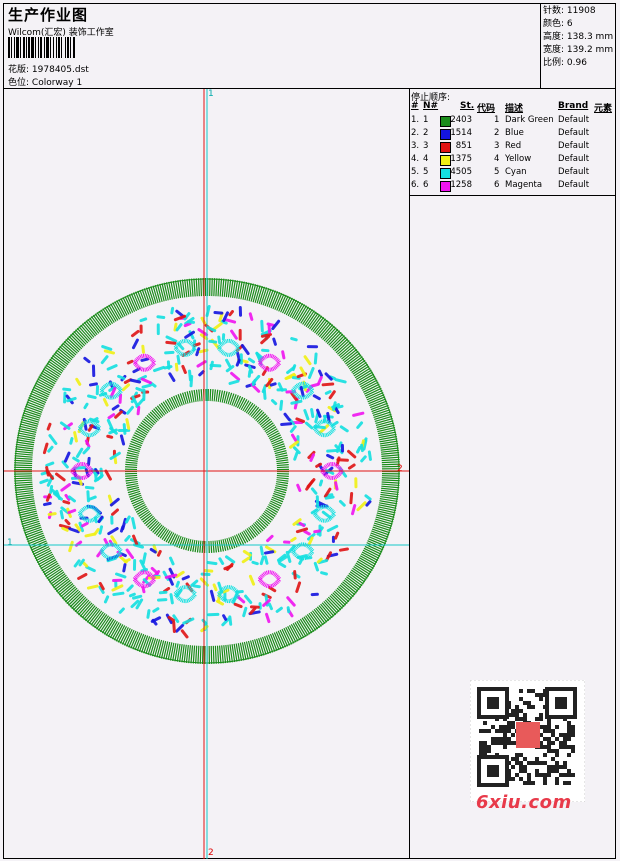  I want to click on row-code: 4, so click(497, 159).